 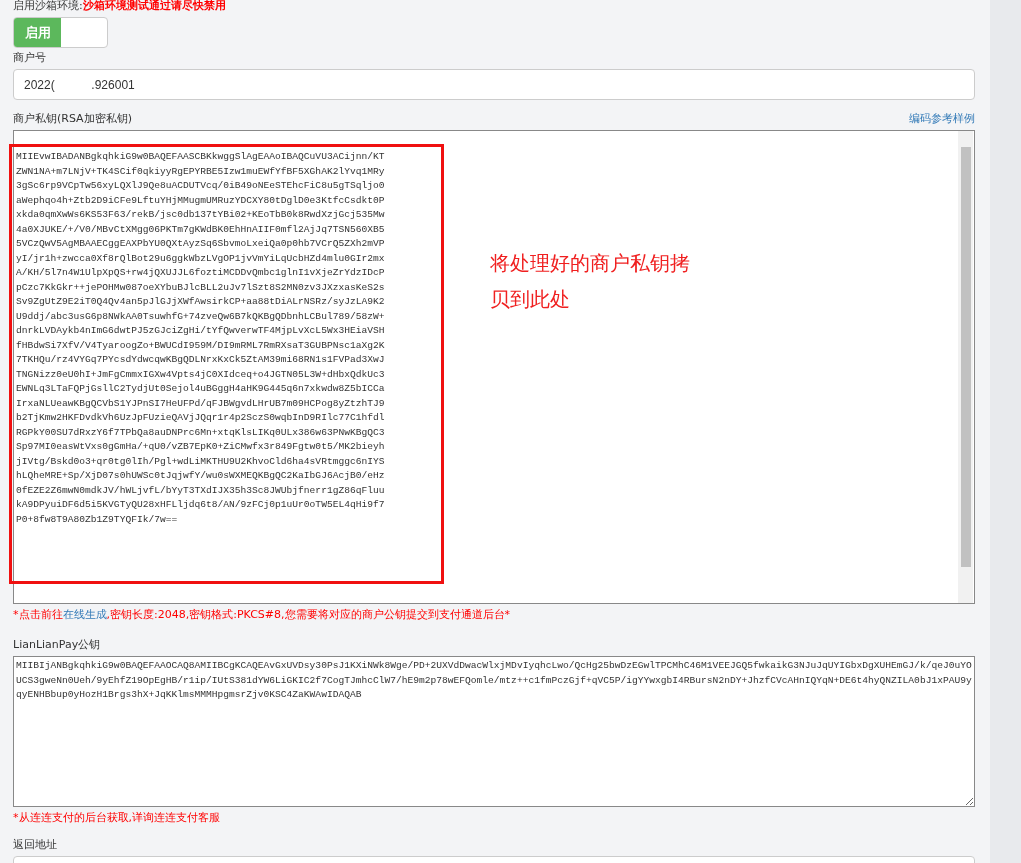 I want to click on hint-text: ,密钥长度:2048,密钥格式:PKCS#8,您需要将对应的商户公钥提交到支付通道后台*, so click(x=308, y=614).